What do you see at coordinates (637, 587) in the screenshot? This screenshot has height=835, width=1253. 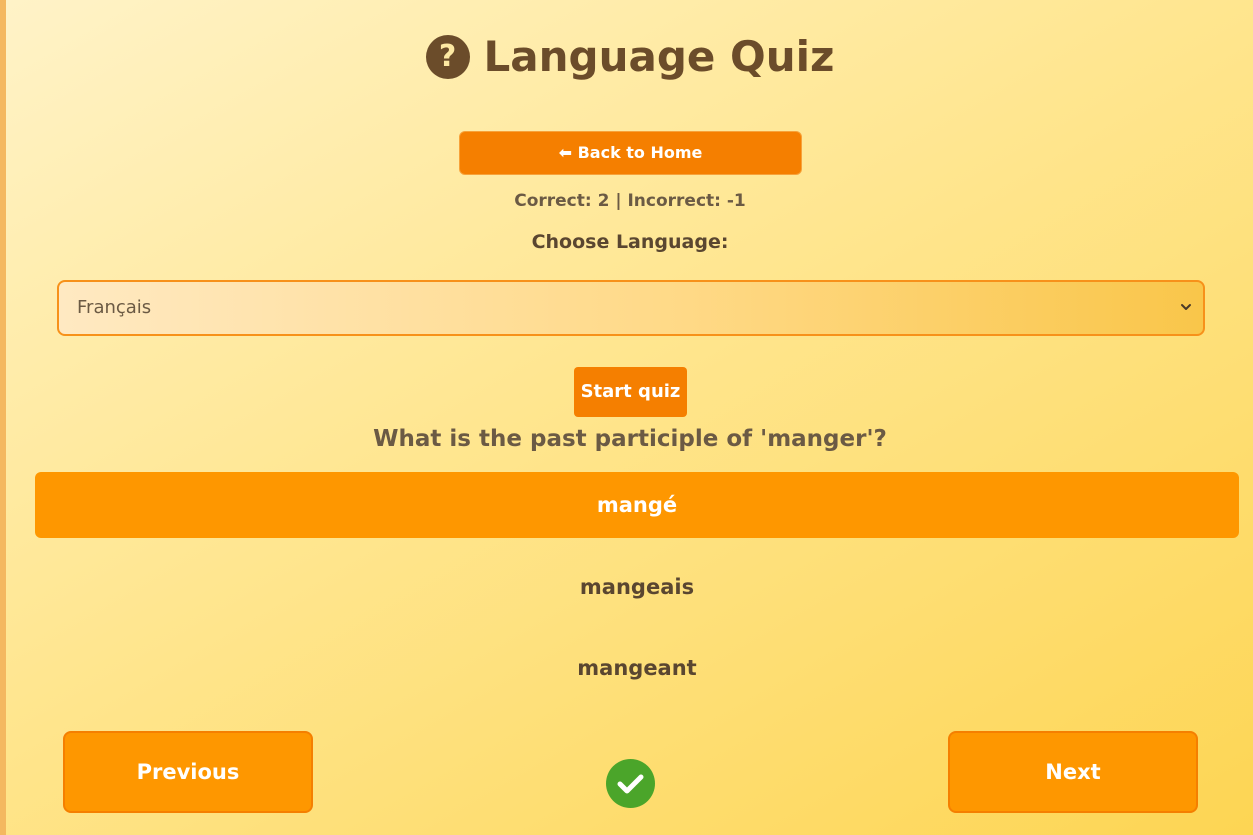 I see `answer-option: mangeais` at bounding box center [637, 587].